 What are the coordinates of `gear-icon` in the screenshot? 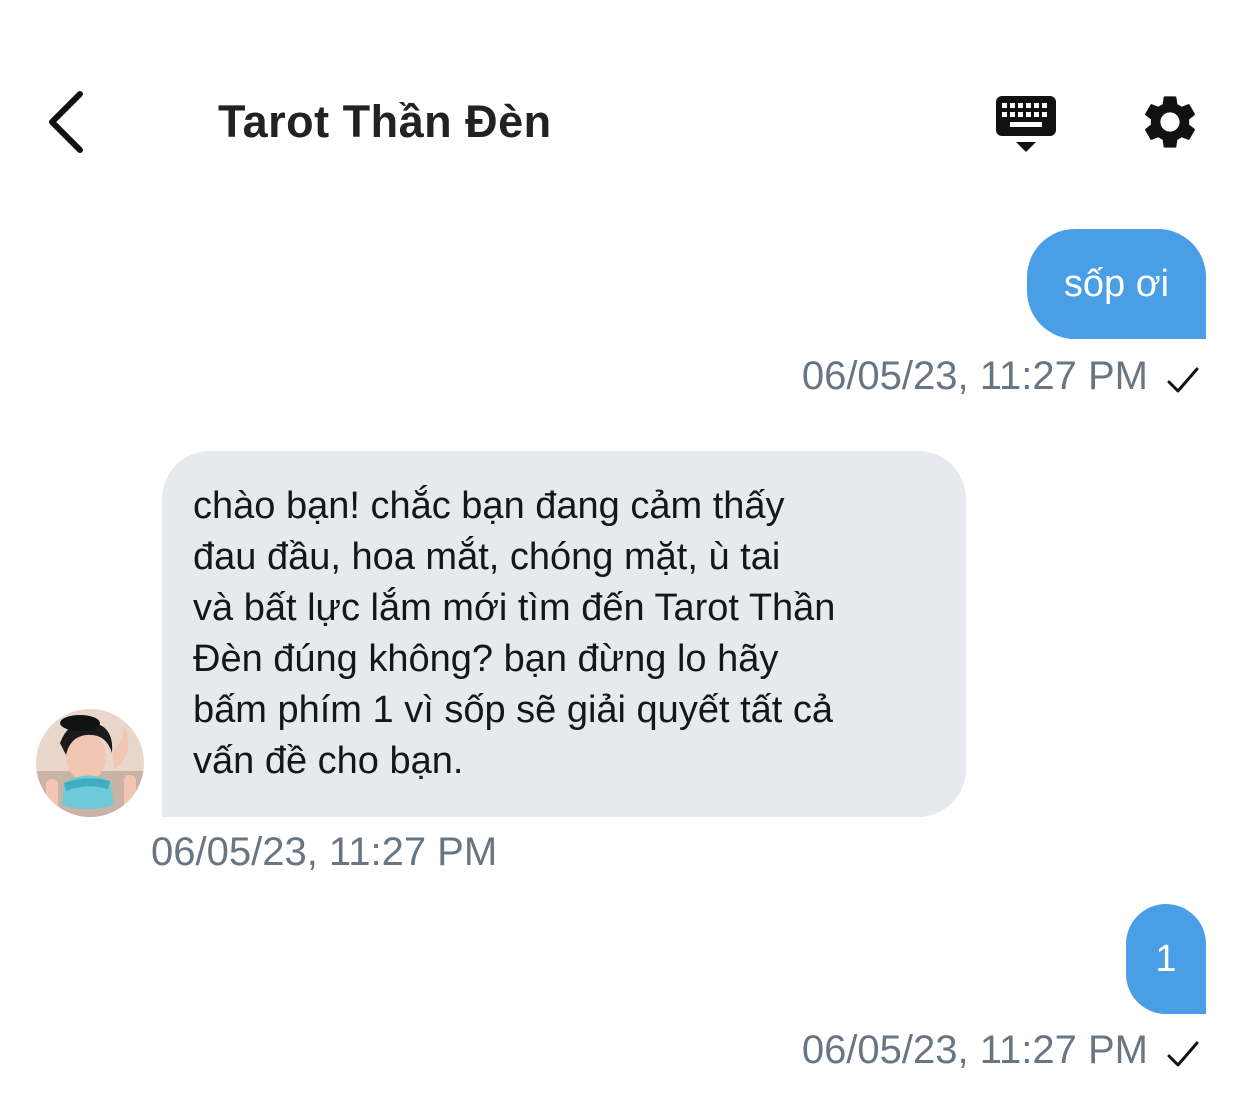 It's located at (1170, 122).